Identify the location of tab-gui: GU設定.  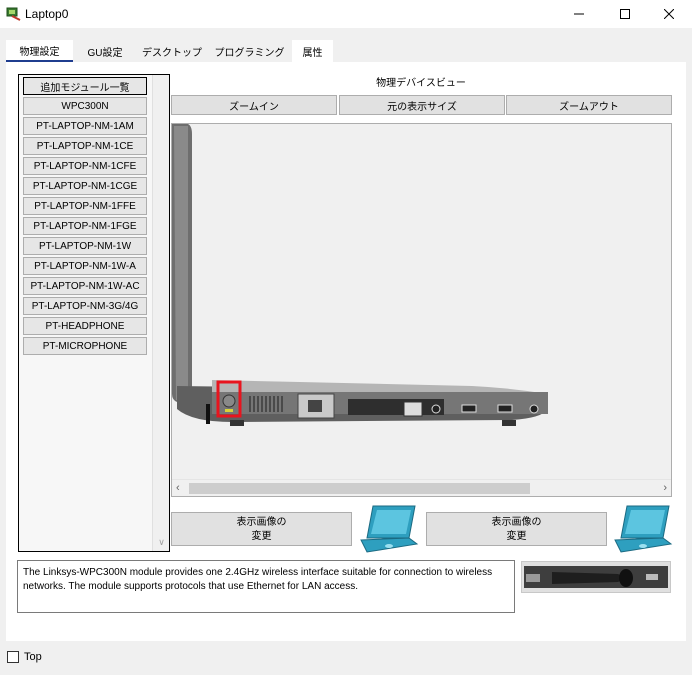
(105, 51).